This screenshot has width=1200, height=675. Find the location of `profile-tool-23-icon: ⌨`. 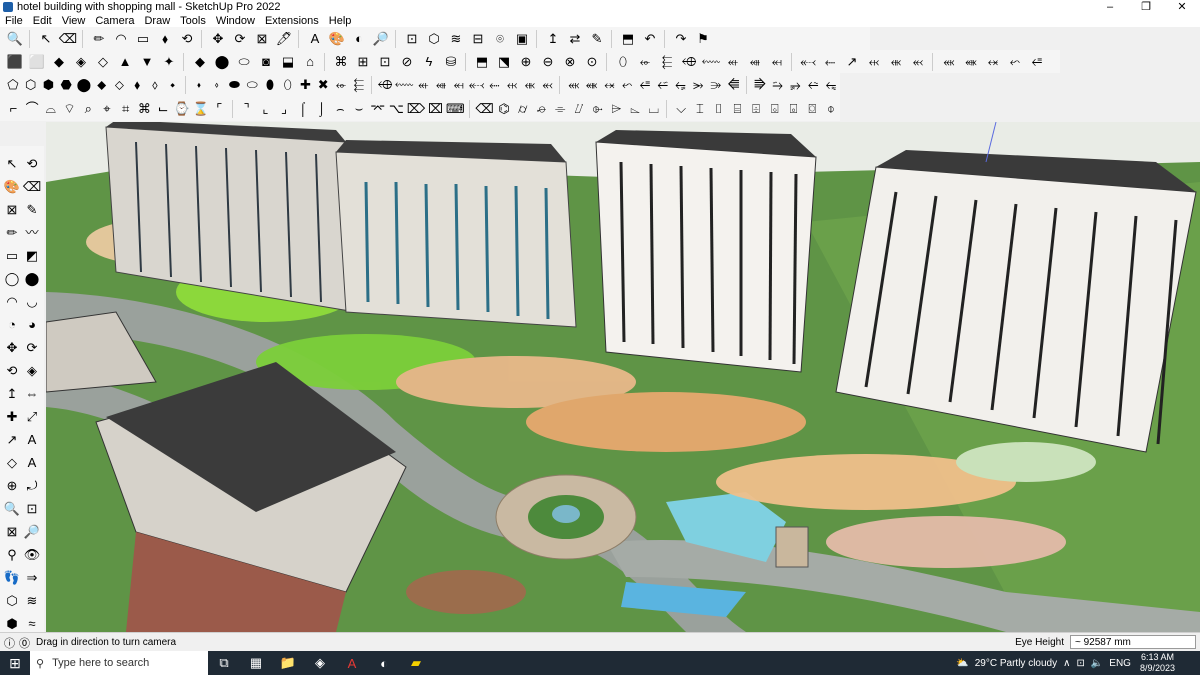

profile-tool-23-icon: ⌨ is located at coordinates (455, 109).